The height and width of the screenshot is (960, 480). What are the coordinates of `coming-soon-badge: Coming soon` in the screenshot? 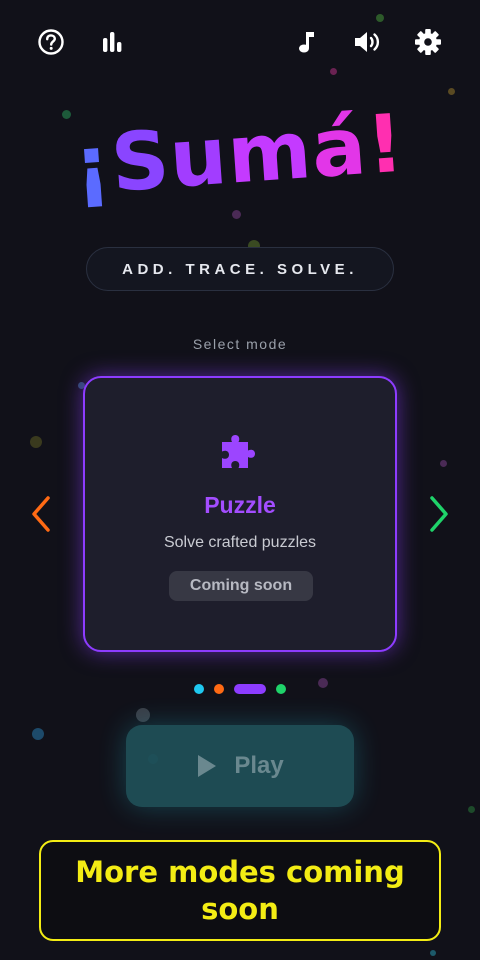 It's located at (241, 586).